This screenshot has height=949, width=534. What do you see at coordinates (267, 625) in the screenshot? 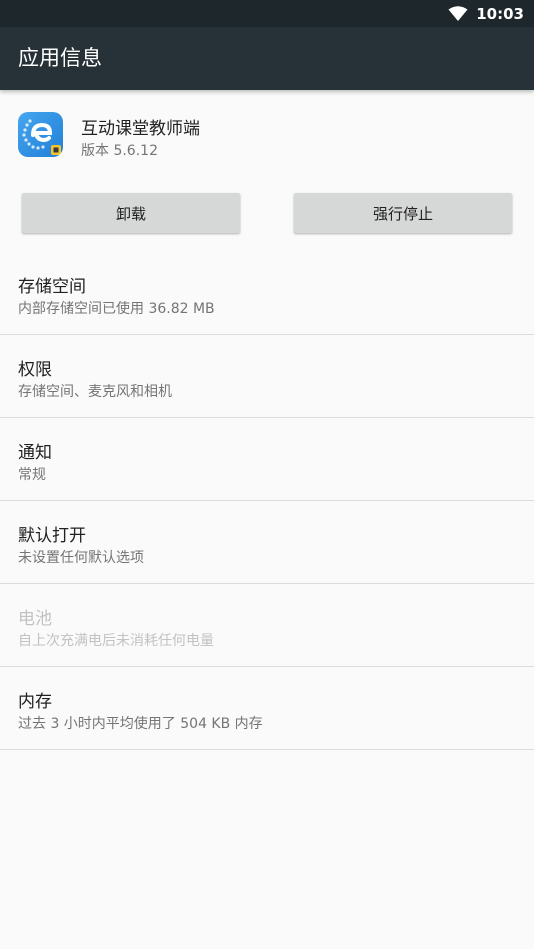
I see `settings-item-battery: 电池 自上次充满电后未消耗任何电量` at bounding box center [267, 625].